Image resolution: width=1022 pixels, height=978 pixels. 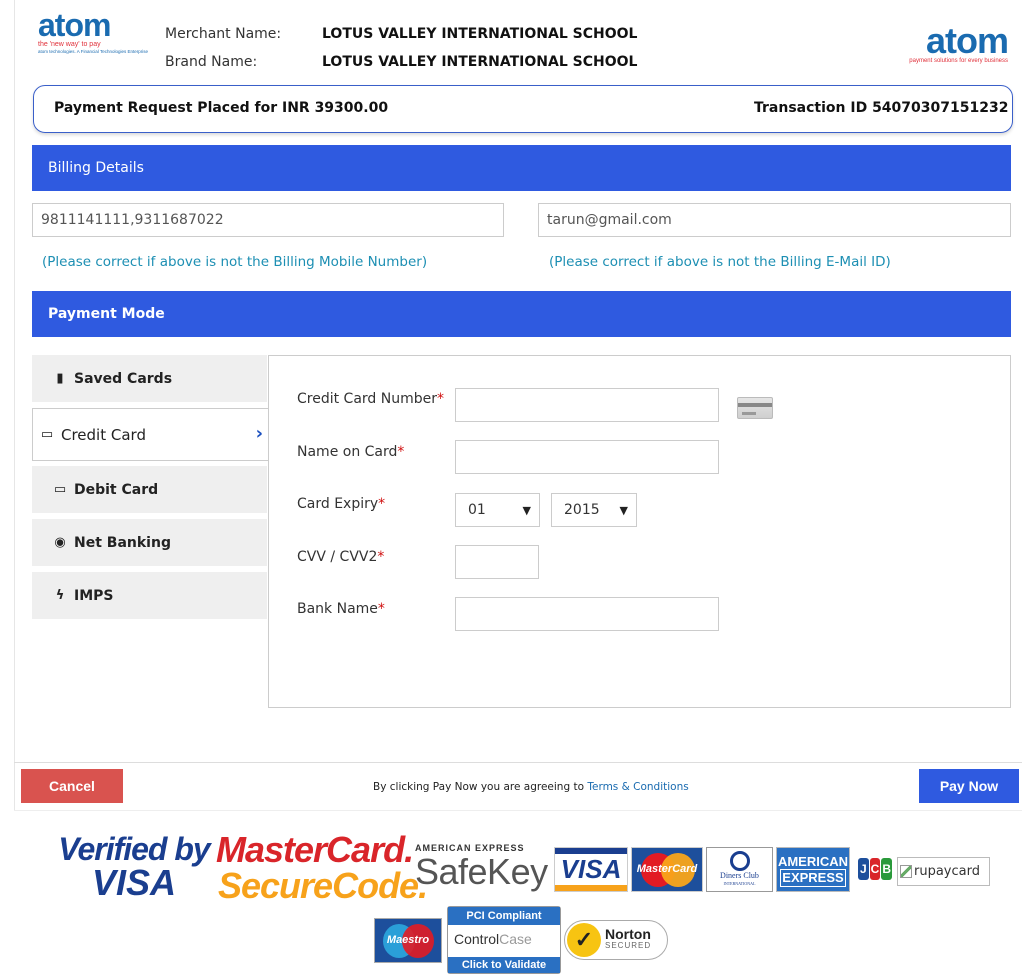 I want to click on bolt-icon: ϟ, so click(x=60, y=595).